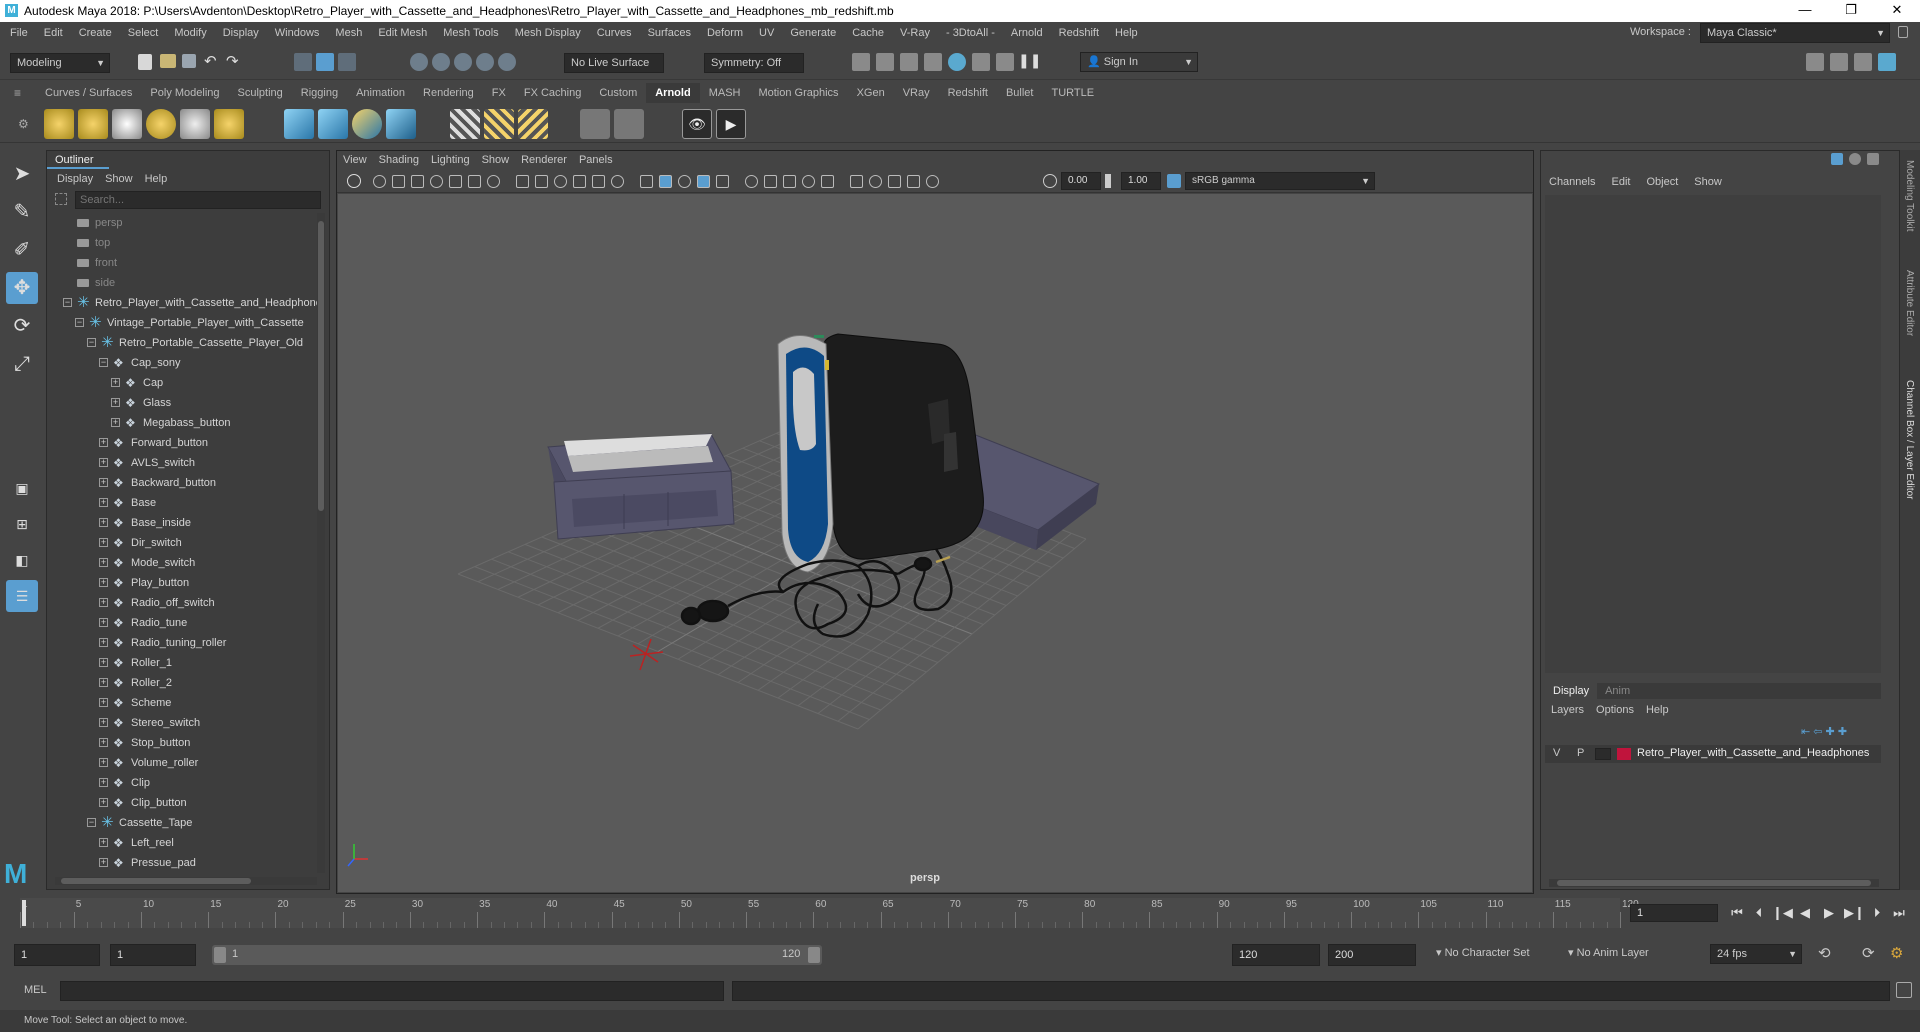 The width and height of the screenshot is (1920, 1032). Describe the element at coordinates (75, 179) in the screenshot. I see `outliner-menu-display: Display` at that location.